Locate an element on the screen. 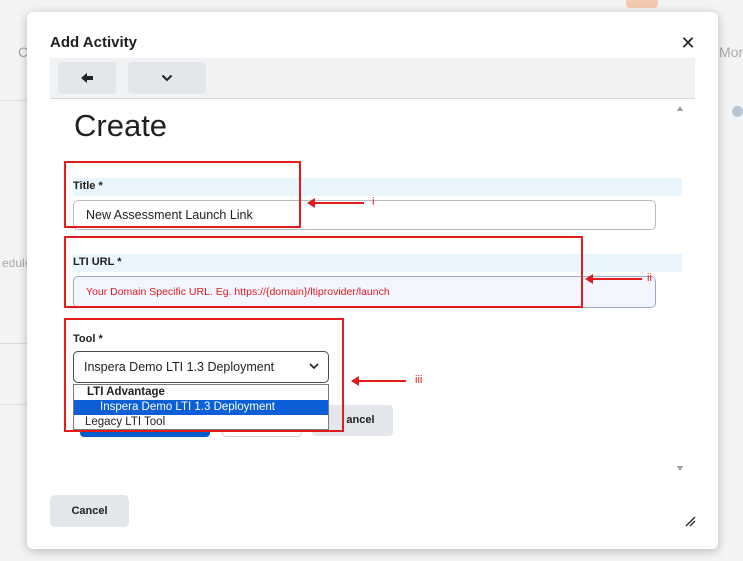  back-arrow-icon is located at coordinates (87, 78).